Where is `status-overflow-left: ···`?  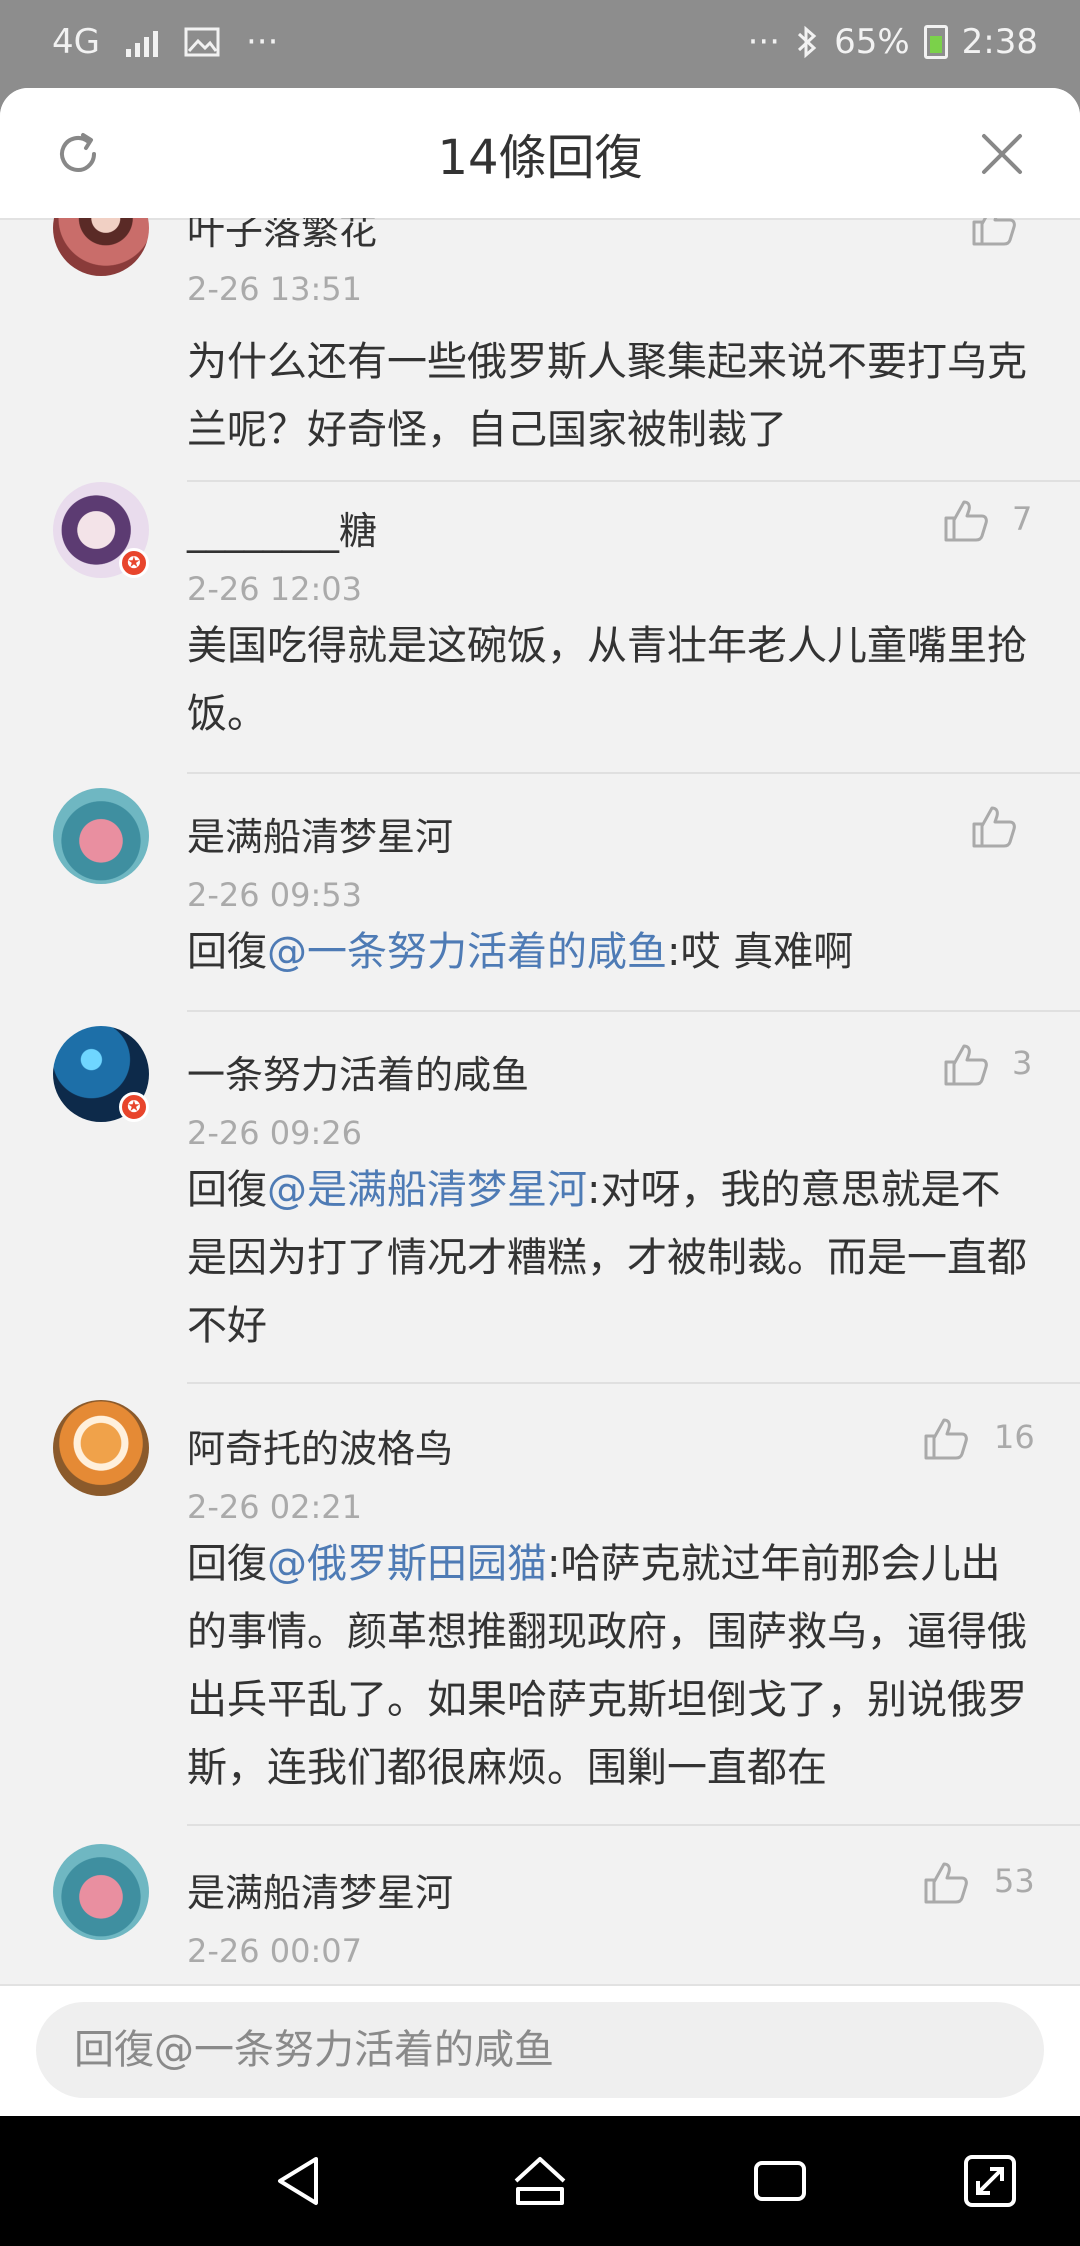 status-overflow-left: ··· is located at coordinates (262, 42).